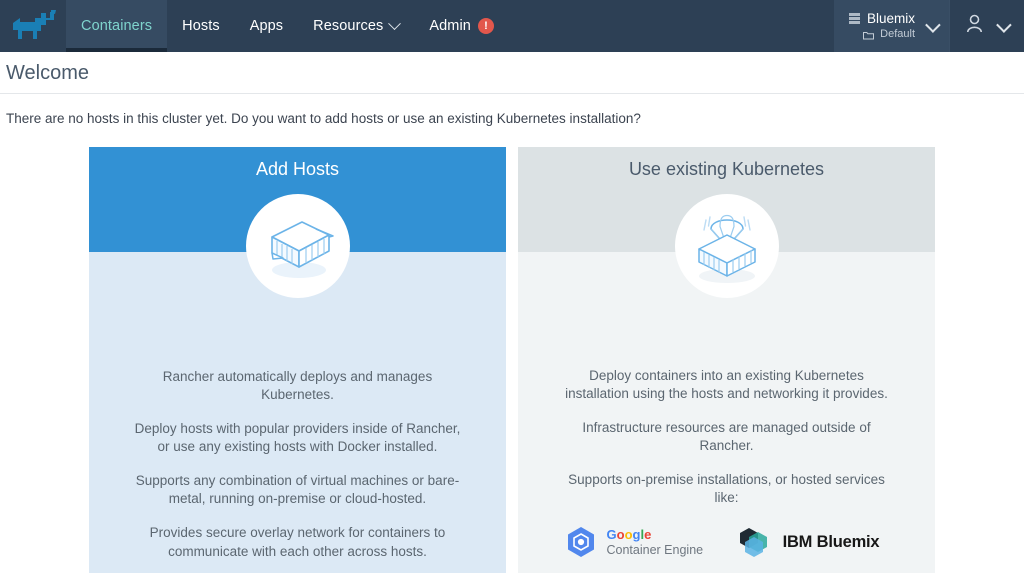  Describe the element at coordinates (47, 73) in the screenshot. I see `page-title: Welcome` at that location.